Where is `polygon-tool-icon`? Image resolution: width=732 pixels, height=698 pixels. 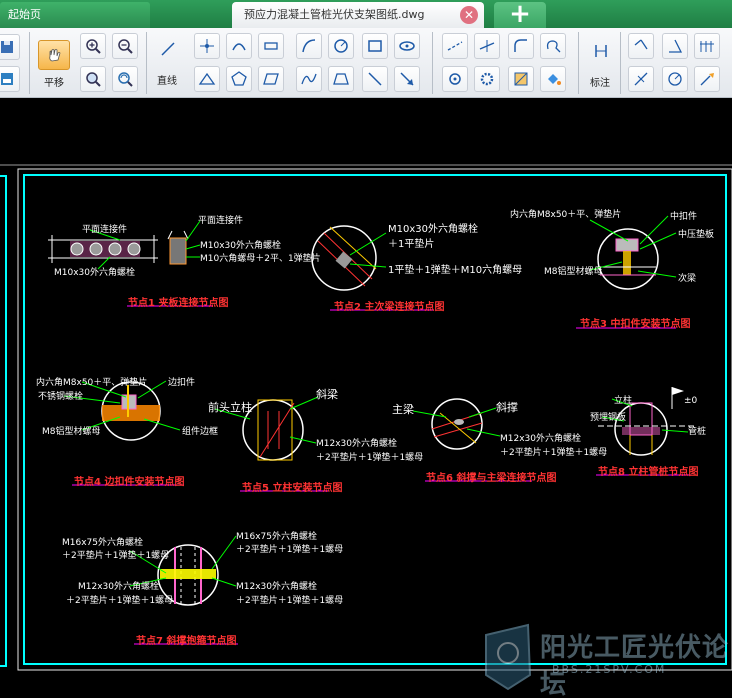
polygon-tool-icon is located at coordinates (239, 79).